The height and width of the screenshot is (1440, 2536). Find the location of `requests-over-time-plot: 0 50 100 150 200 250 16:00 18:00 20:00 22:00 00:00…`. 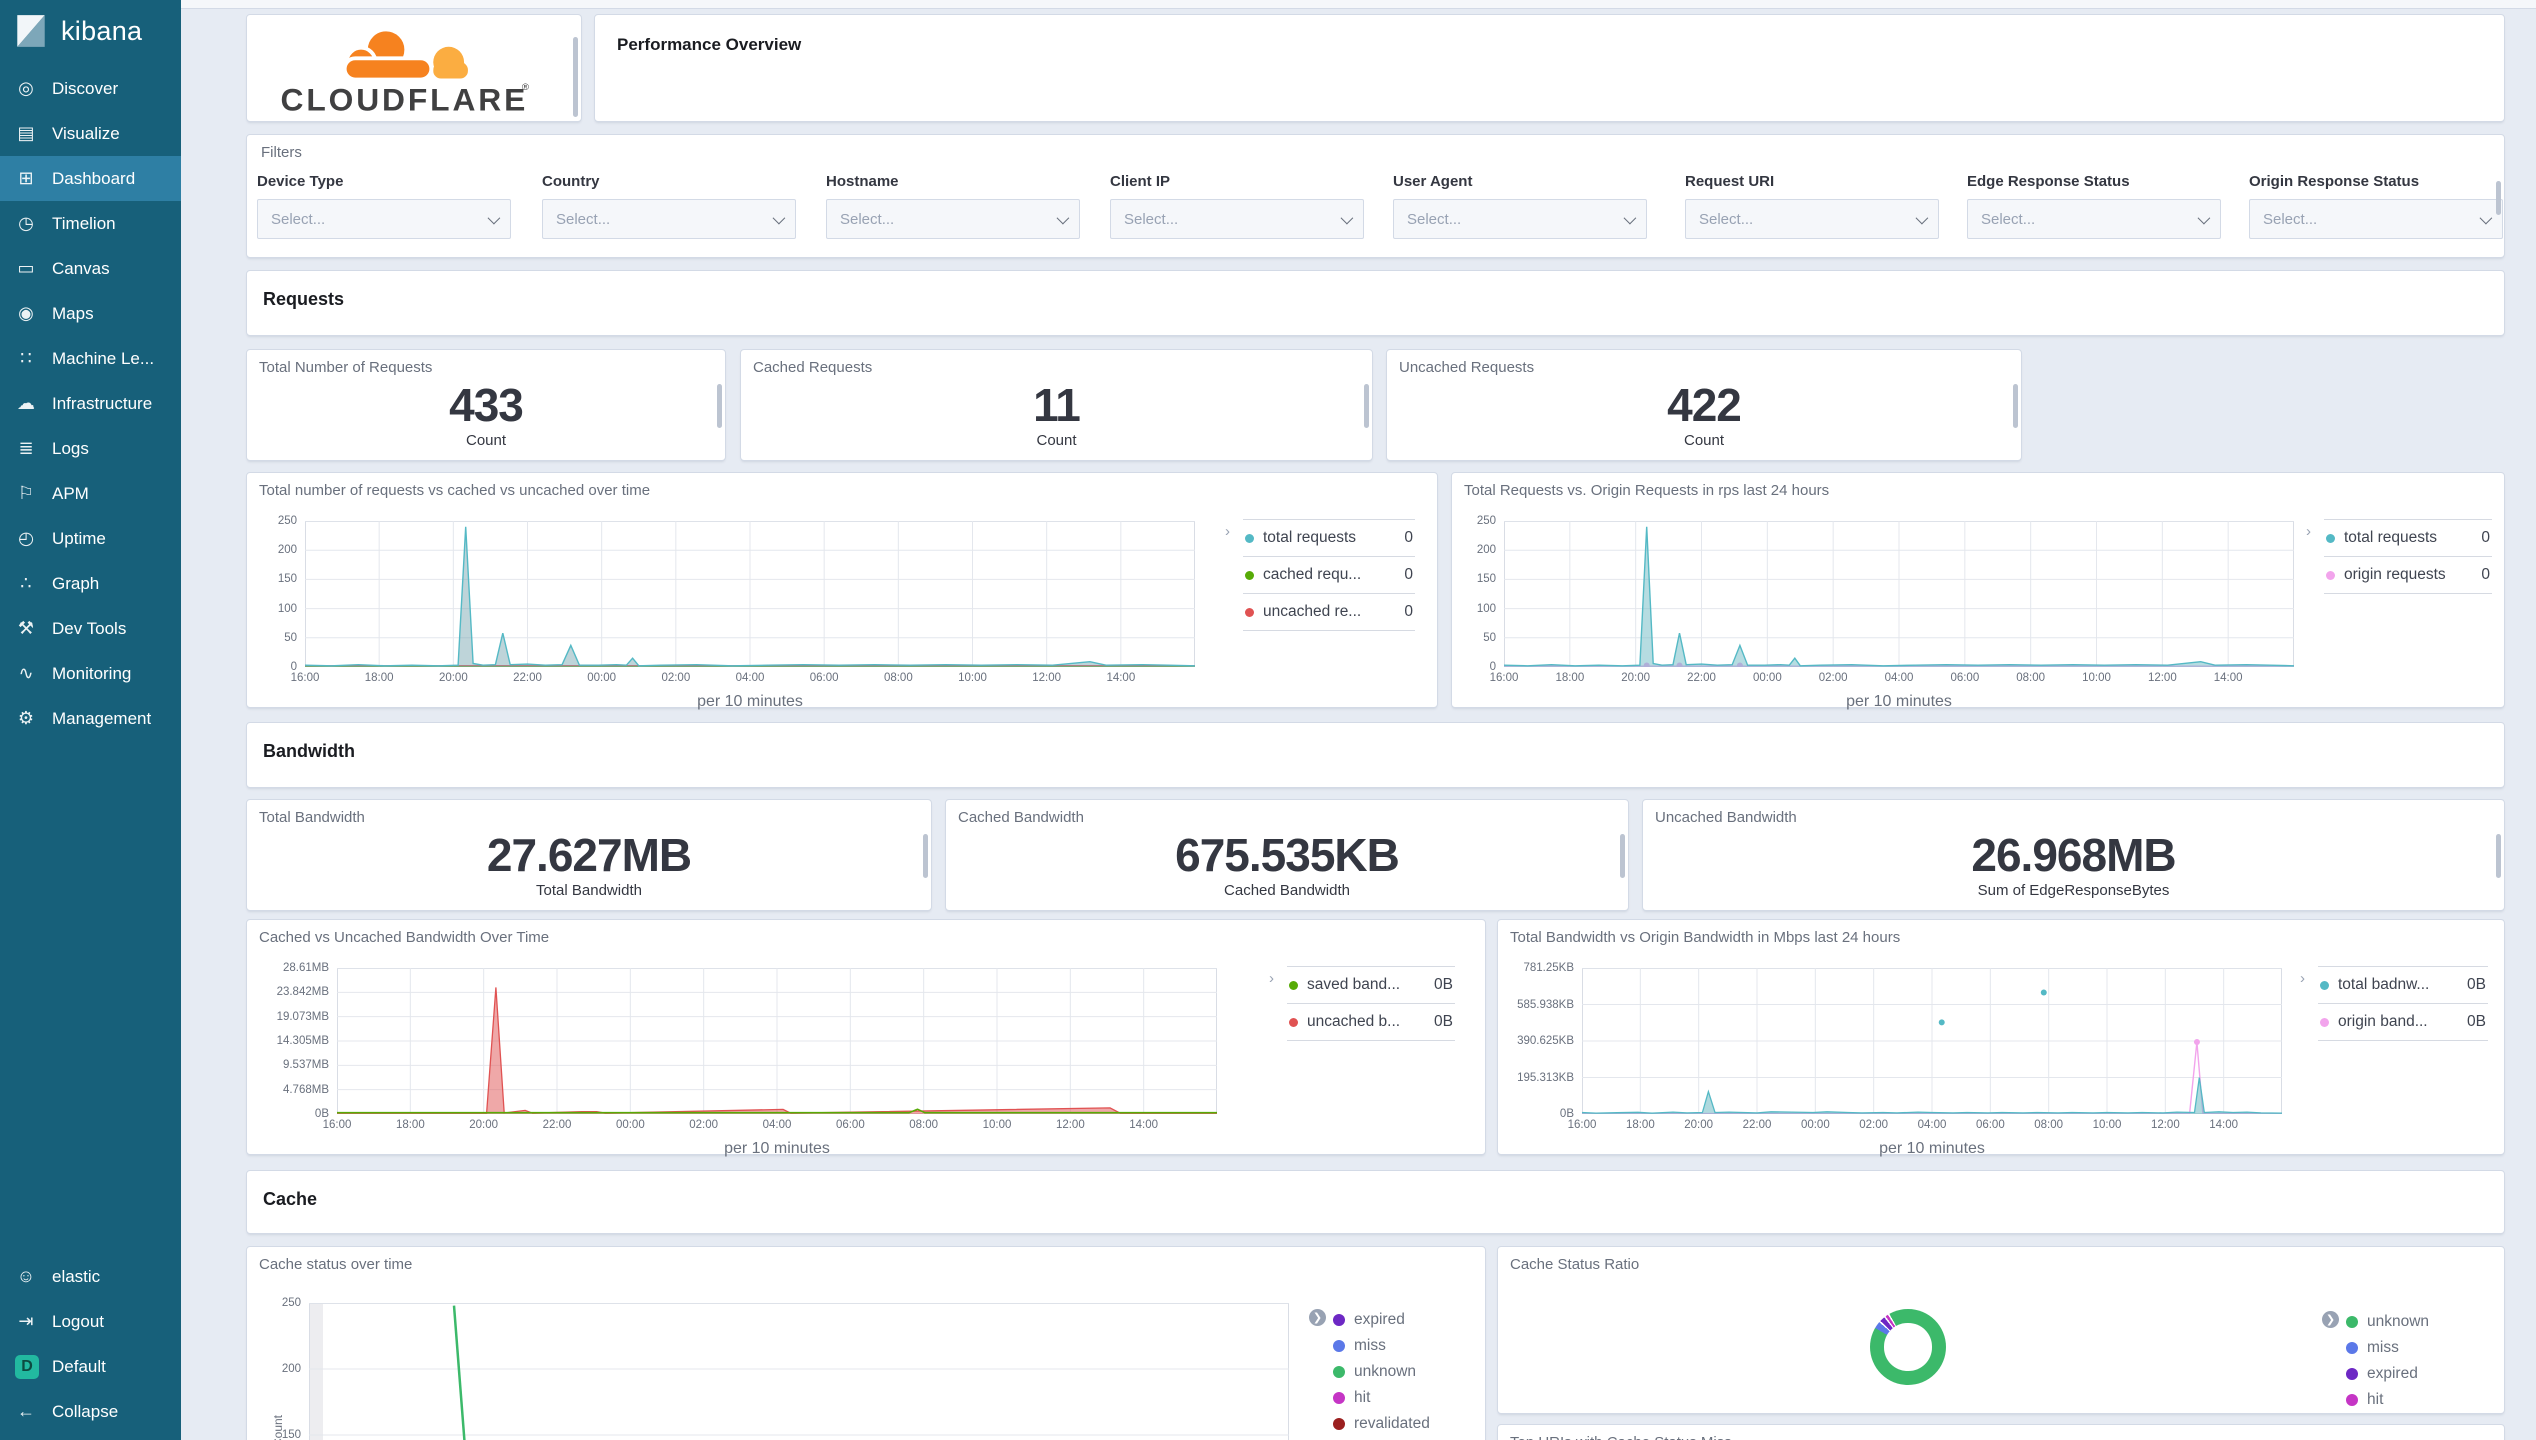

requests-over-time-plot: 0 50 100 150 200 250 16:00 18:00 20:00 22:00 00:00… is located at coordinates (736, 612).